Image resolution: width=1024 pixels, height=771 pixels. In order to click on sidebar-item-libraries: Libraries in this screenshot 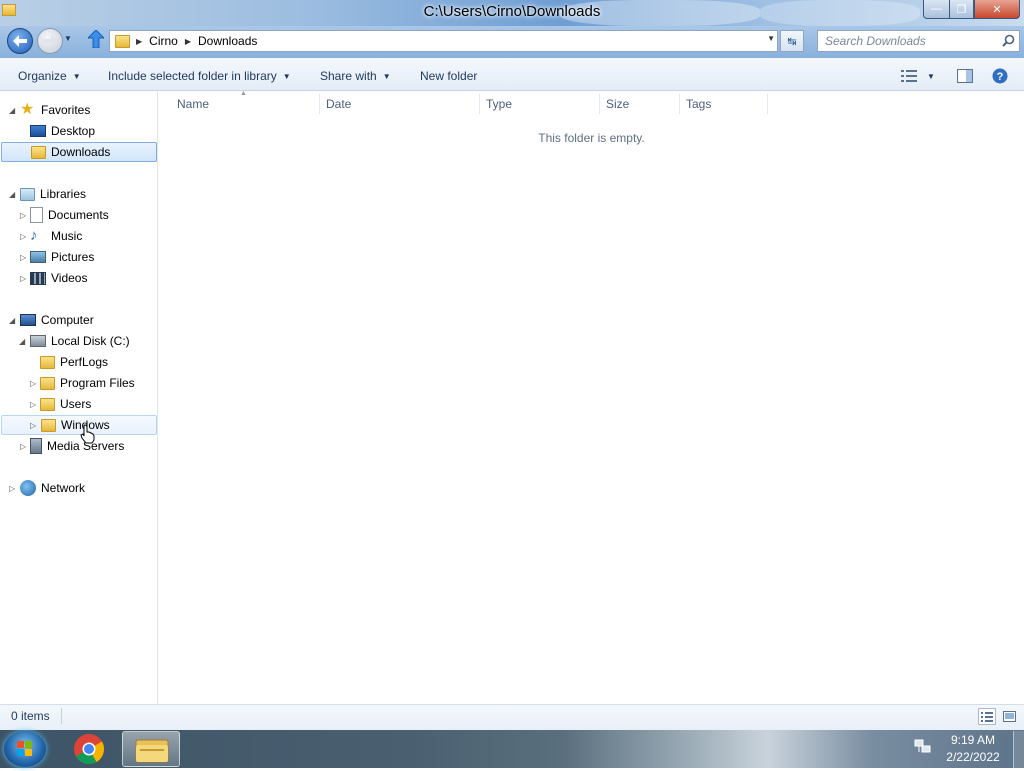, I will do `click(53, 194)`.